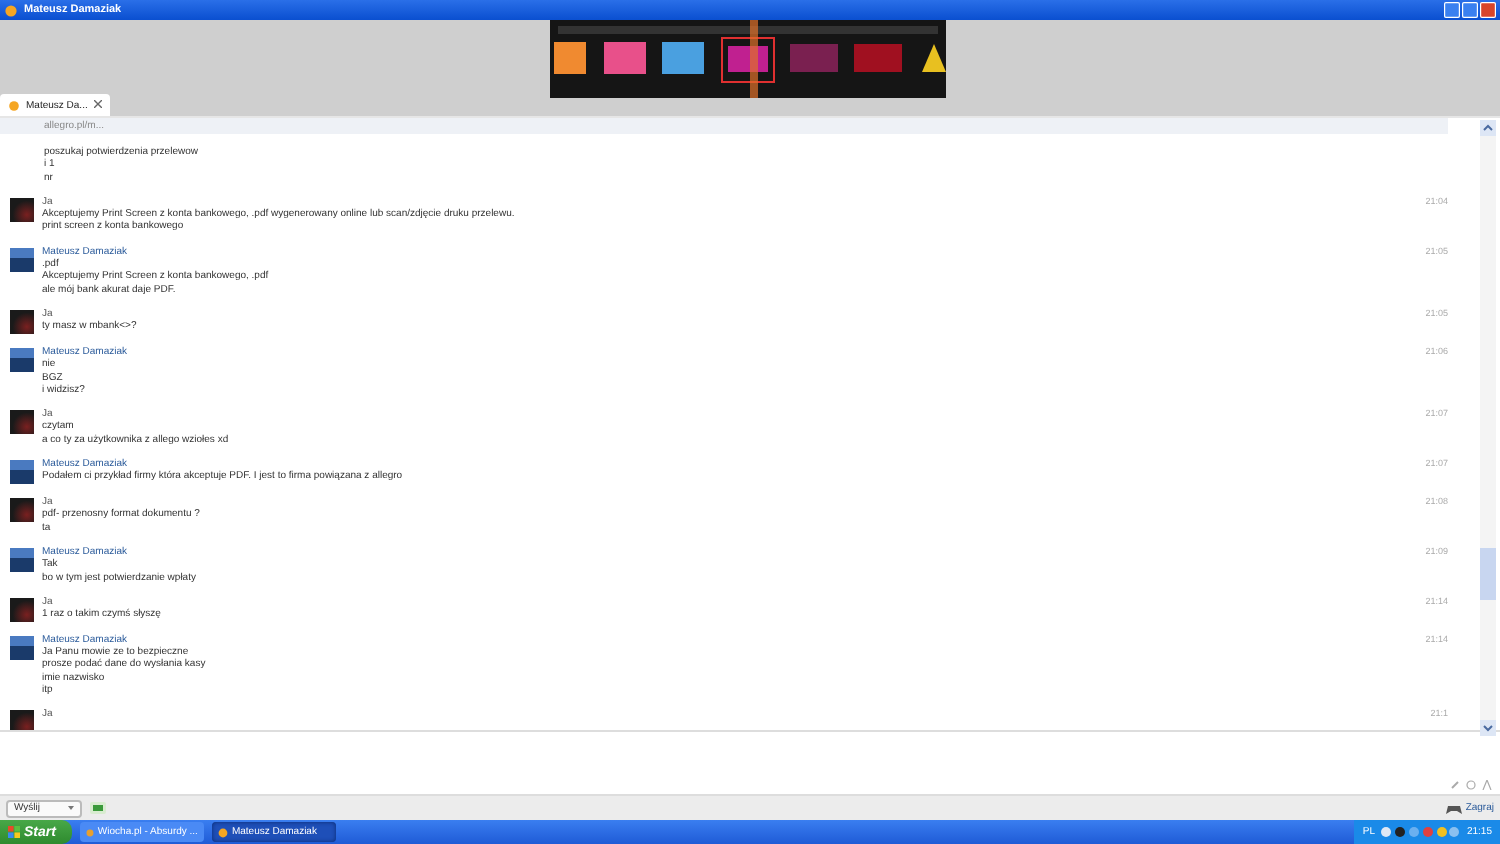 The width and height of the screenshot is (1500, 844). I want to click on camera-icon, so click(98, 808).